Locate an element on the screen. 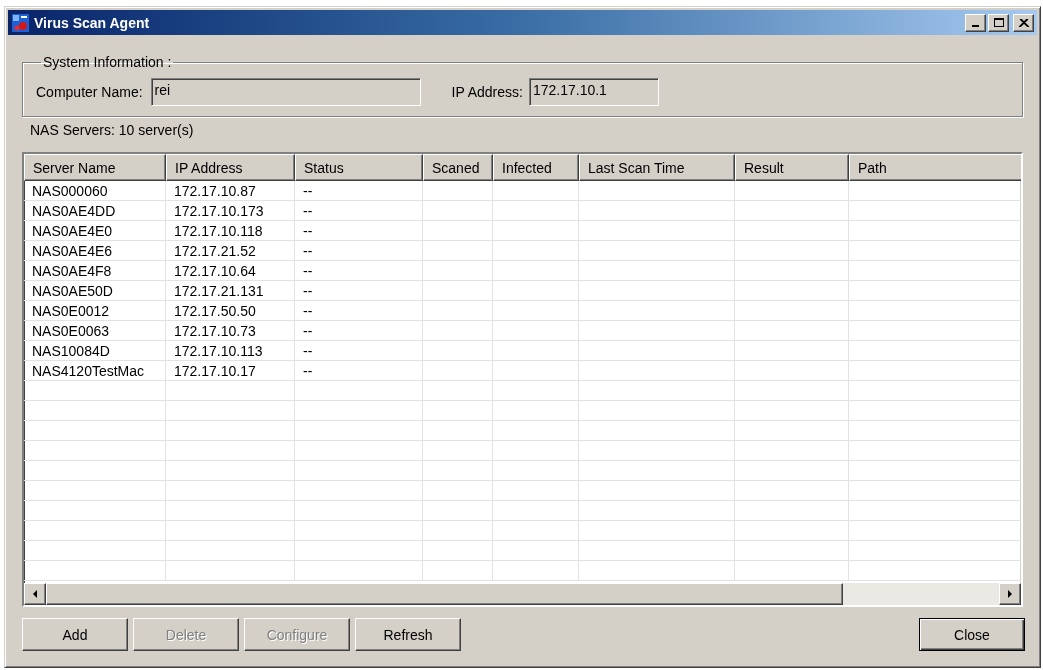  table-cell: 172.17.10.87 is located at coordinates (230, 191).